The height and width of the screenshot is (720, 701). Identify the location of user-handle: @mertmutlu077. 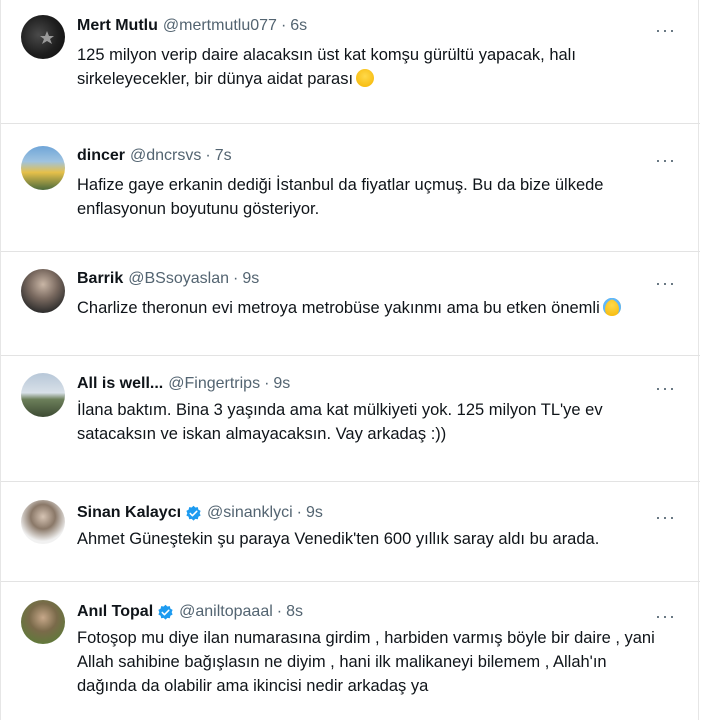
(220, 26).